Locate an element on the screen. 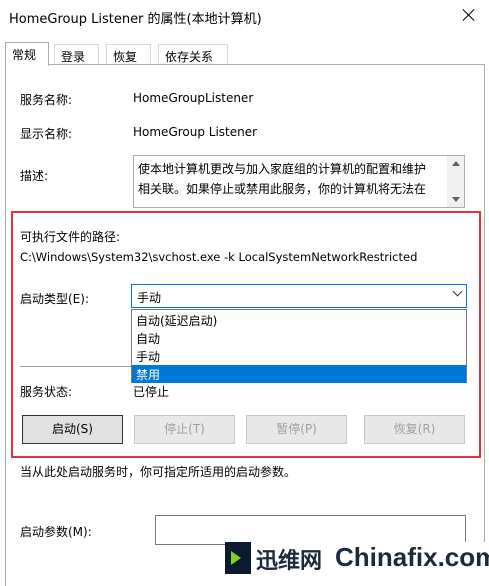 This screenshot has height=586, width=489. start-params-input is located at coordinates (310, 530).